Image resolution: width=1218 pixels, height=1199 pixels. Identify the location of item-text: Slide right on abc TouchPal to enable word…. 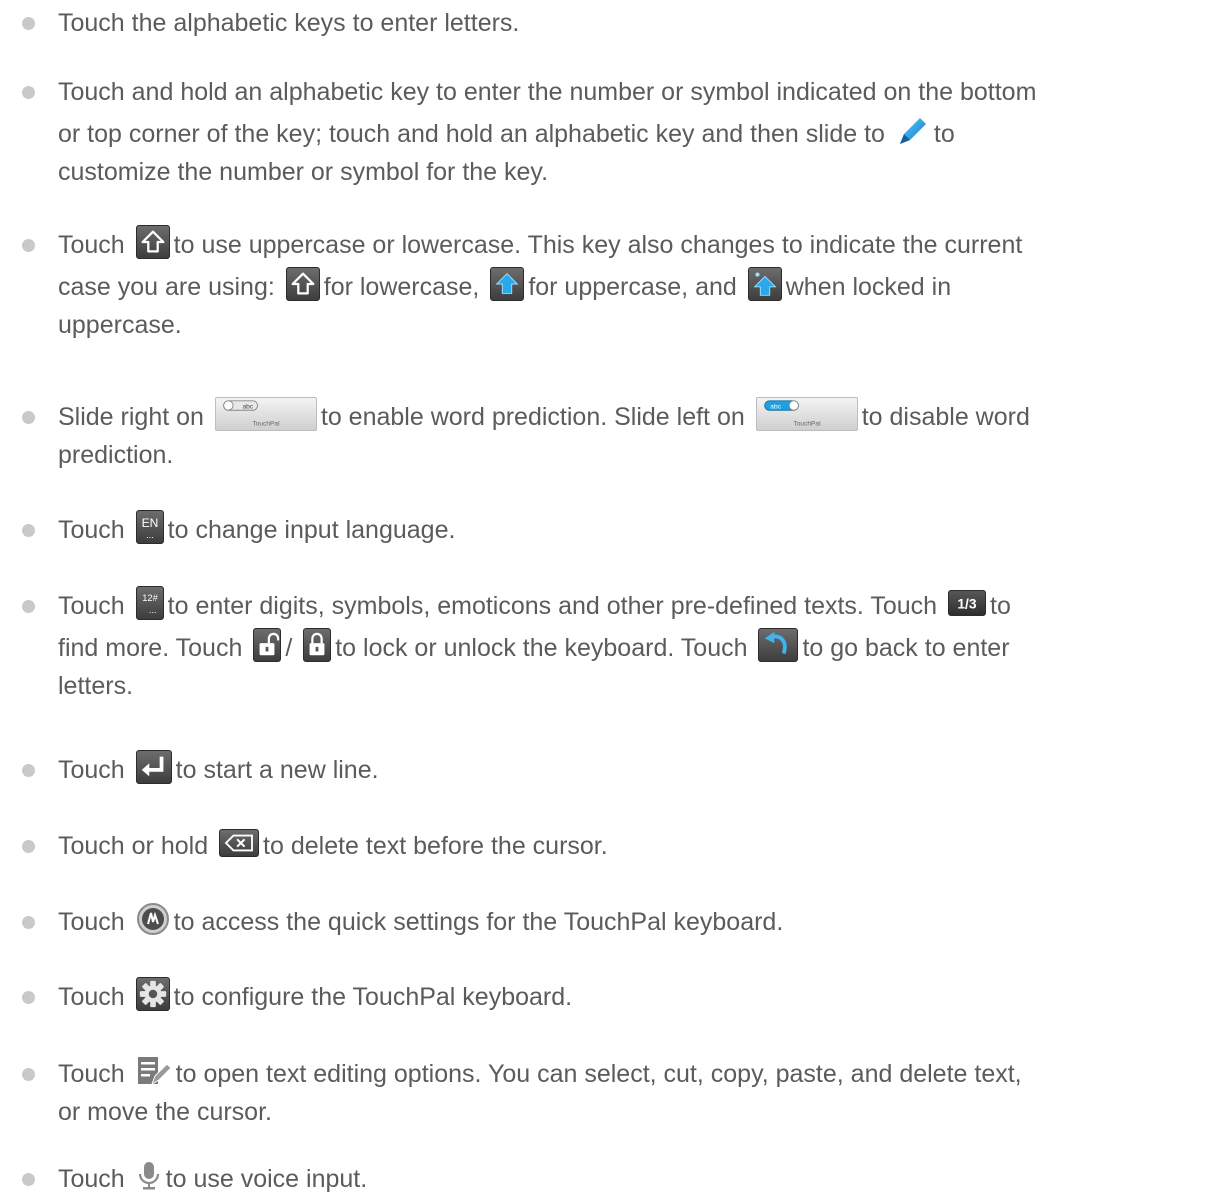
(634, 435).